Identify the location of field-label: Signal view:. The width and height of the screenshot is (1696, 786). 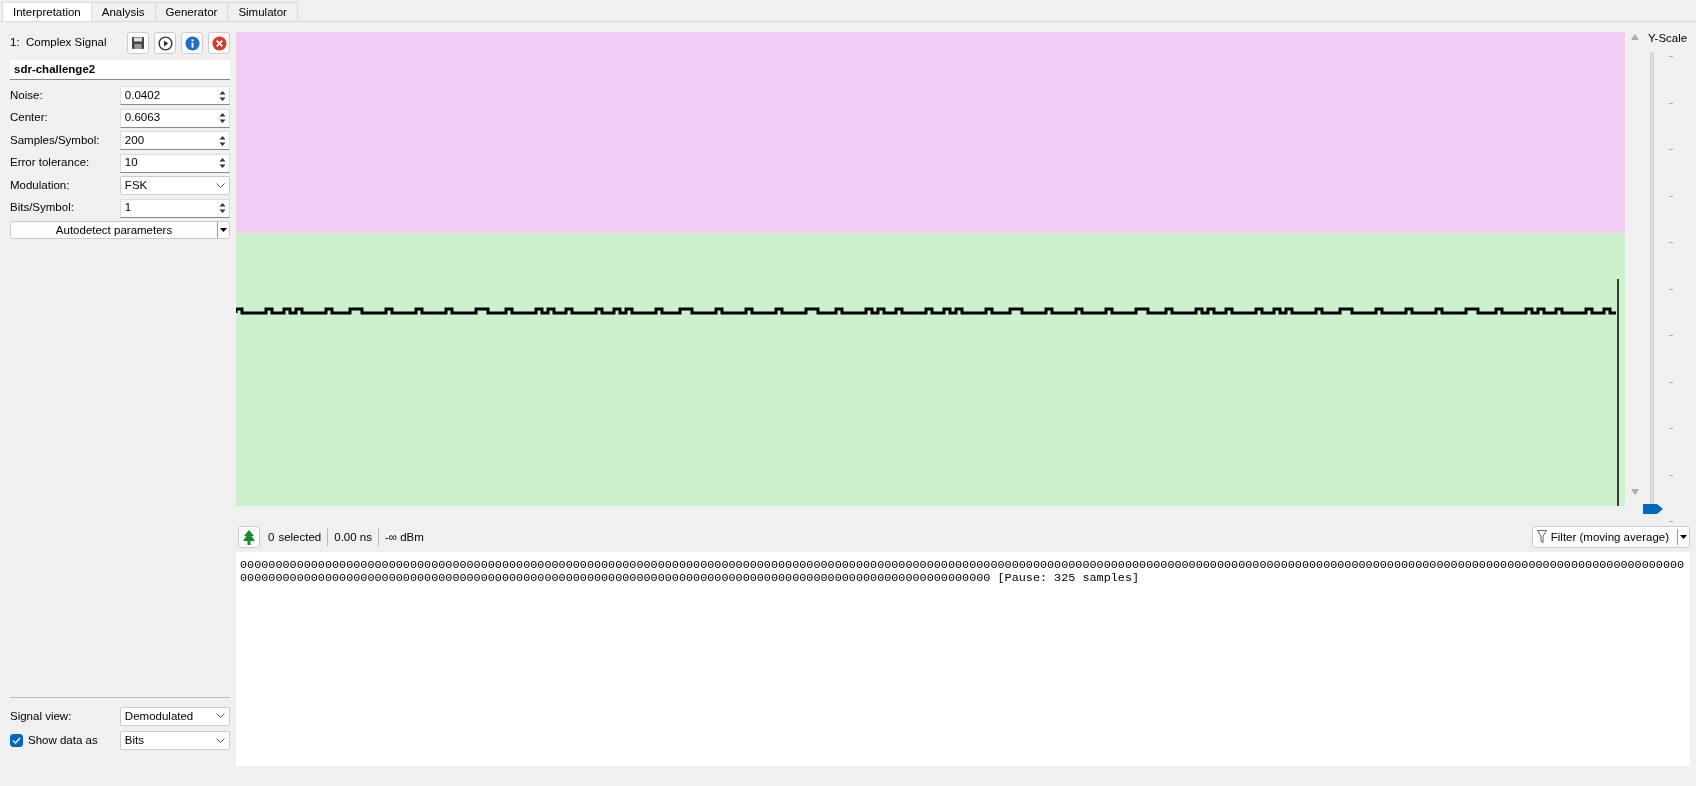
(41, 716).